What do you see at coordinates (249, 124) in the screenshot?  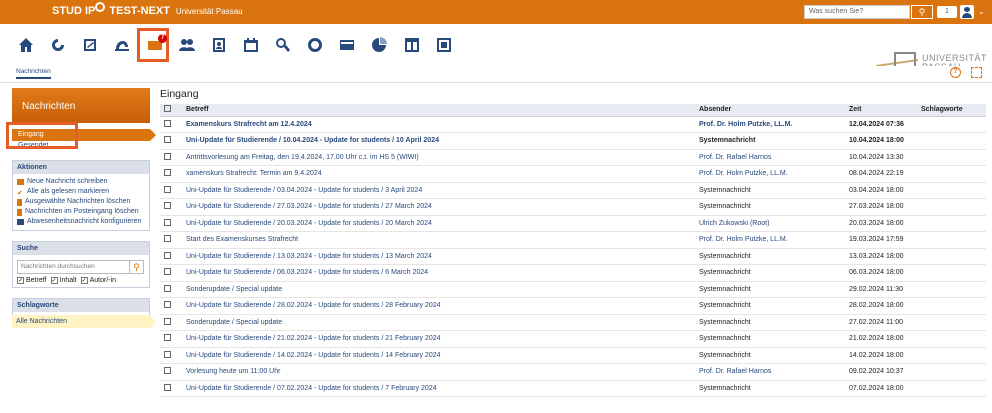 I see `message-subject: Examenskurs Strafrecht am 12.4.2024` at bounding box center [249, 124].